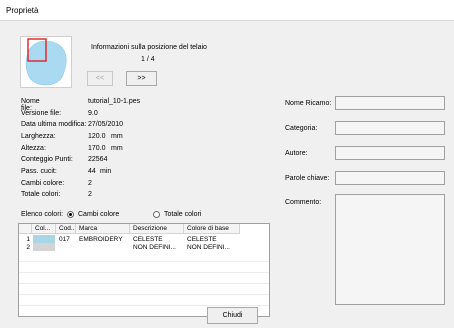 The width and height of the screenshot is (454, 328). I want to click on title-bar: Proprietà, so click(227, 10).